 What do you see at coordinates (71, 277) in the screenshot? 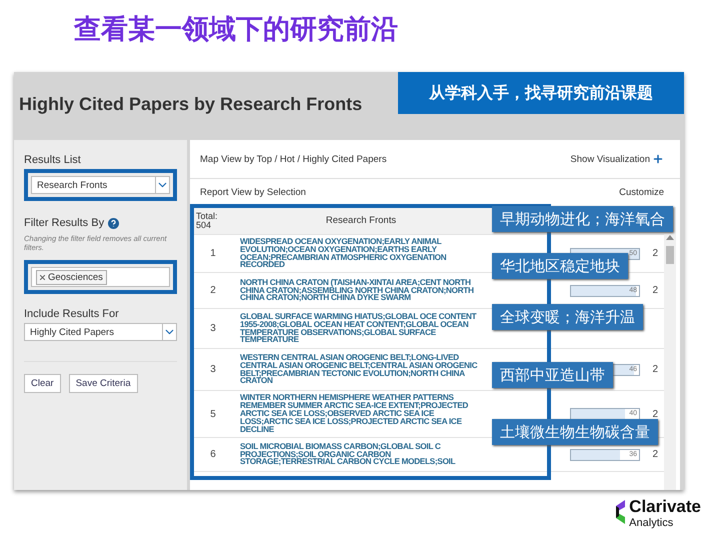
I see `filter-tag: Geosciences` at bounding box center [71, 277].